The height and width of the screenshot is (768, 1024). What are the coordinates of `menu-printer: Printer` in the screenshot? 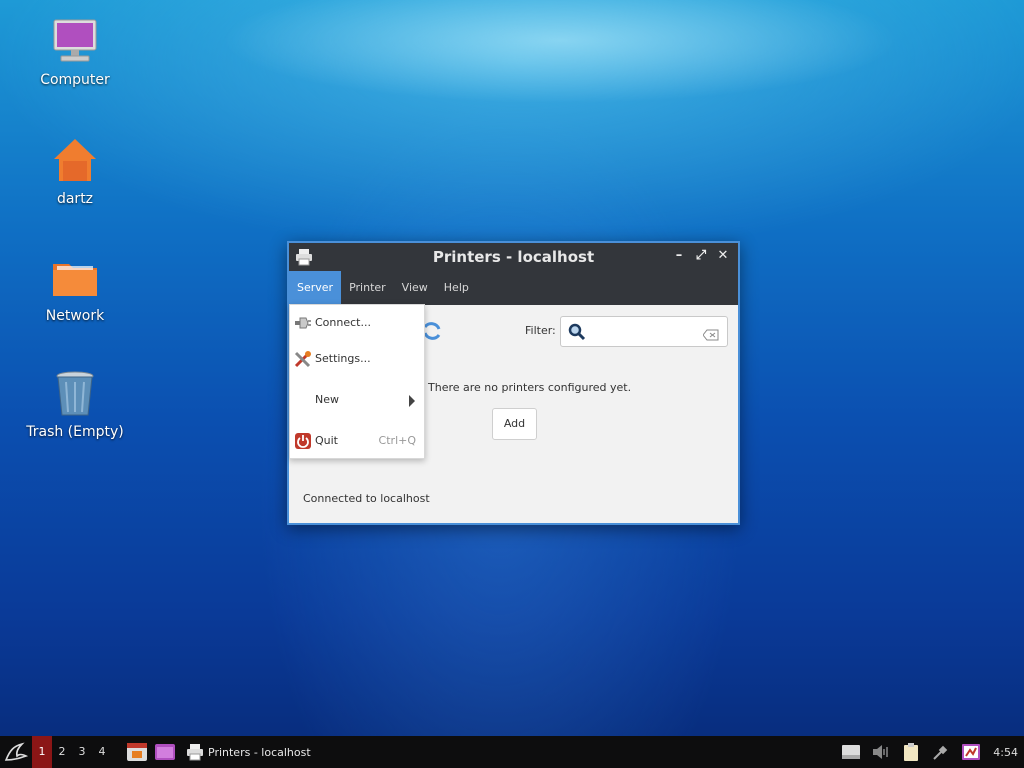 It's located at (367, 288).